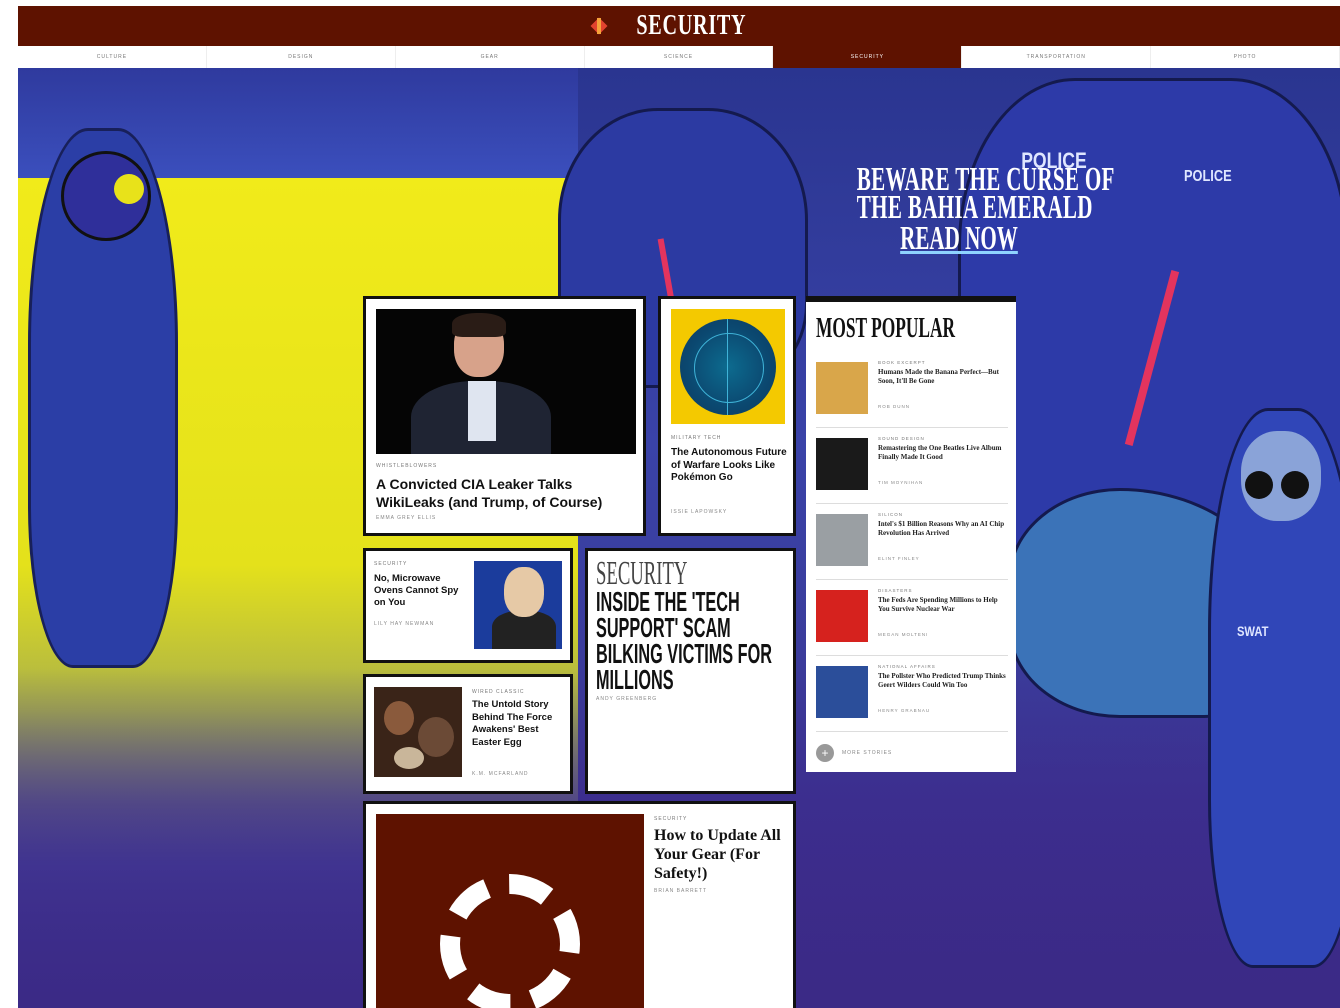 This screenshot has width=1340, height=1008. I want to click on story-byline: HENRY GRABNAU, so click(904, 710).